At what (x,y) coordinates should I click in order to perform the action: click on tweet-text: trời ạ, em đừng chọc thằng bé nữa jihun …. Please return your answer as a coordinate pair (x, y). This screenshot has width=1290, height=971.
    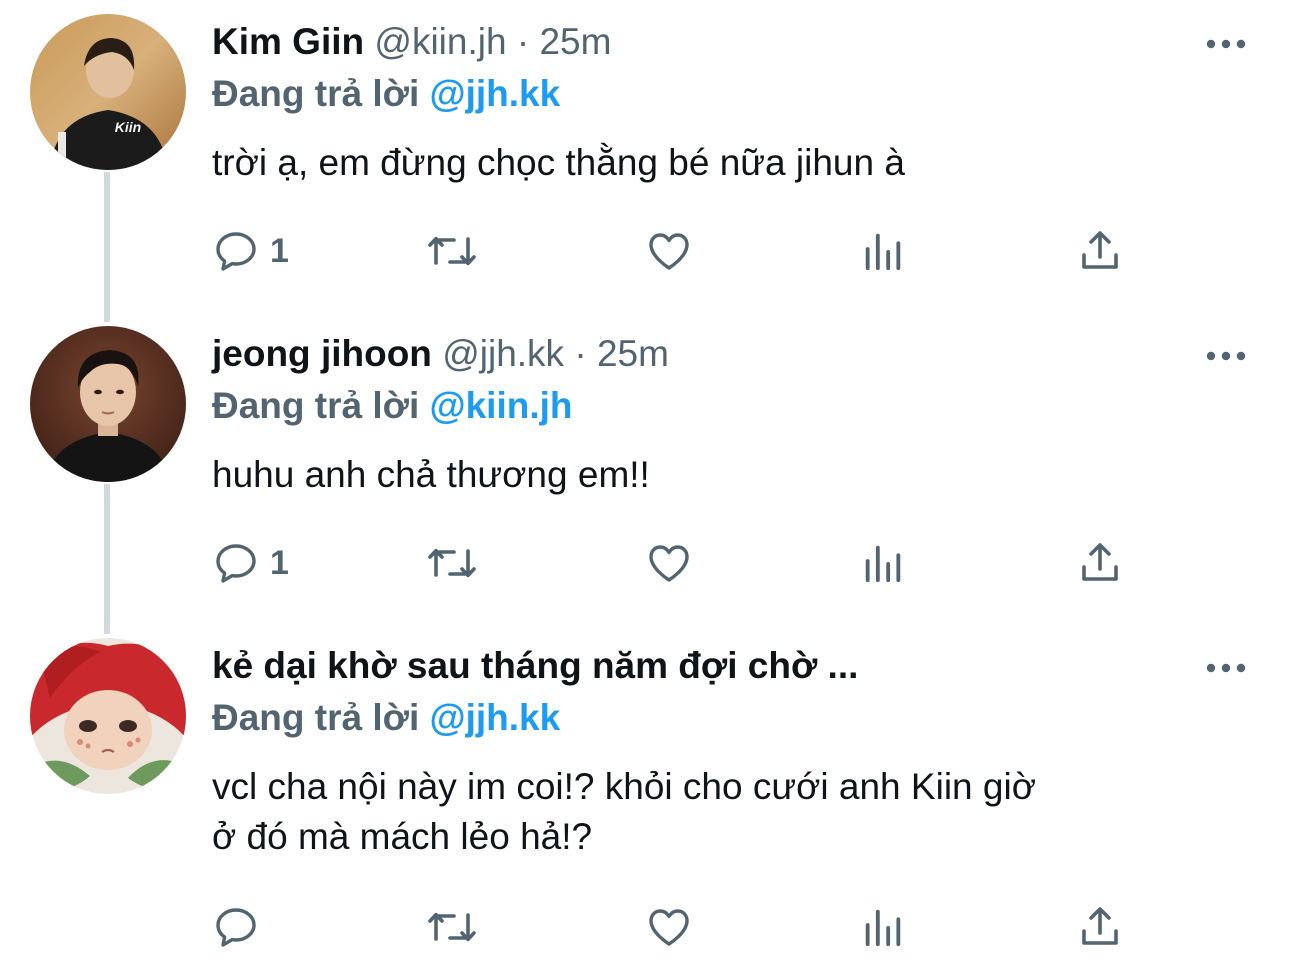
    Looking at the image, I should click on (558, 162).